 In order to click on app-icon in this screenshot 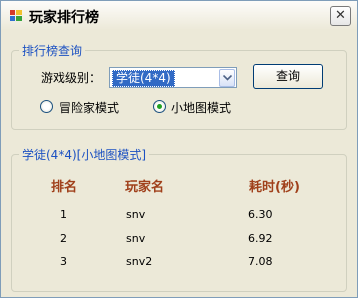, I will do `click(16, 15)`.